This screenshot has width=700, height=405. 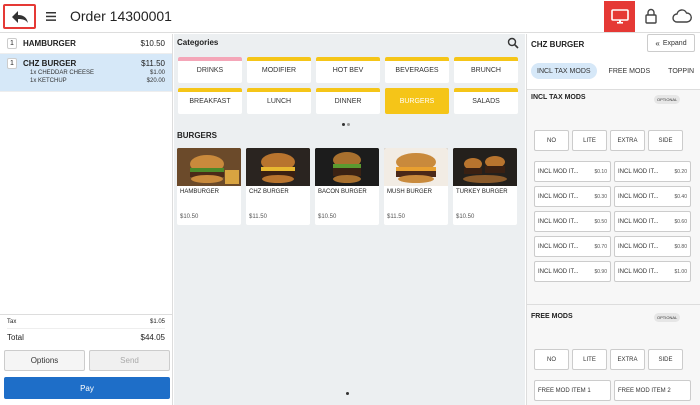 What do you see at coordinates (121, 16) in the screenshot?
I see `order-title: Order 14300001` at bounding box center [121, 16].